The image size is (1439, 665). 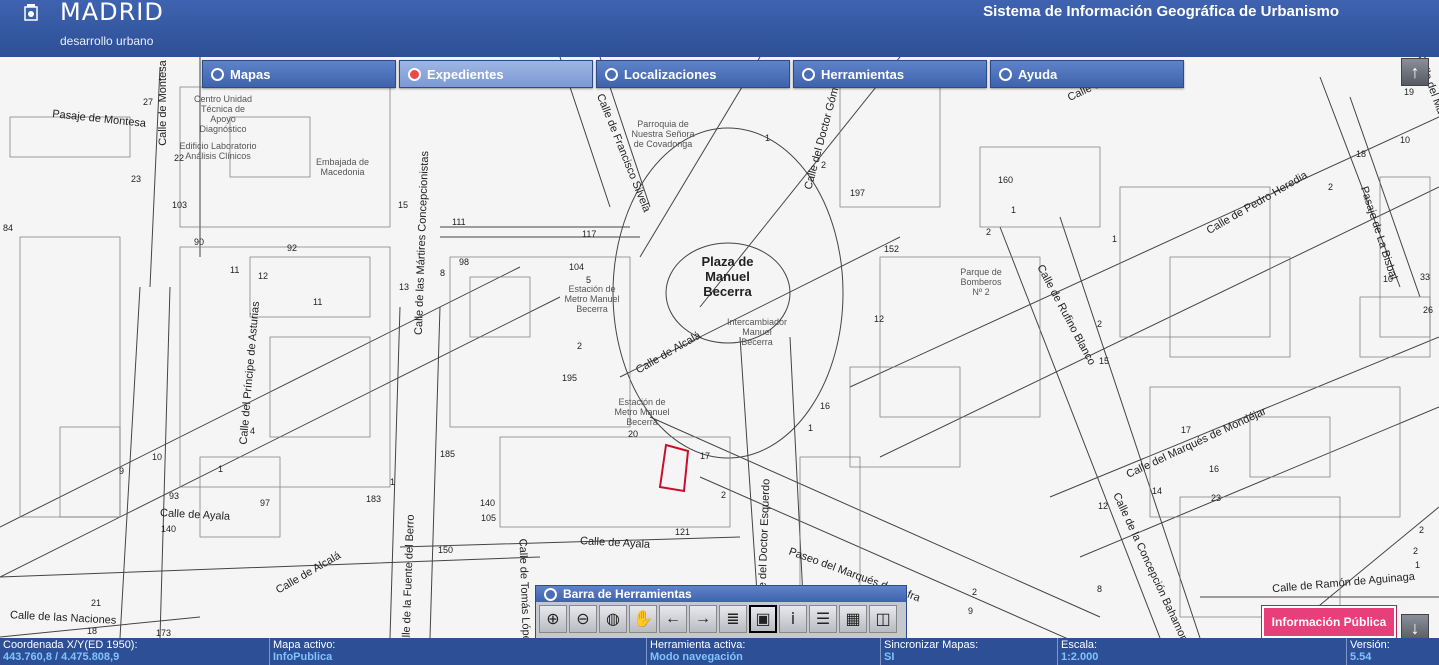 I want to click on address-number: 104, so click(x=577, y=267).